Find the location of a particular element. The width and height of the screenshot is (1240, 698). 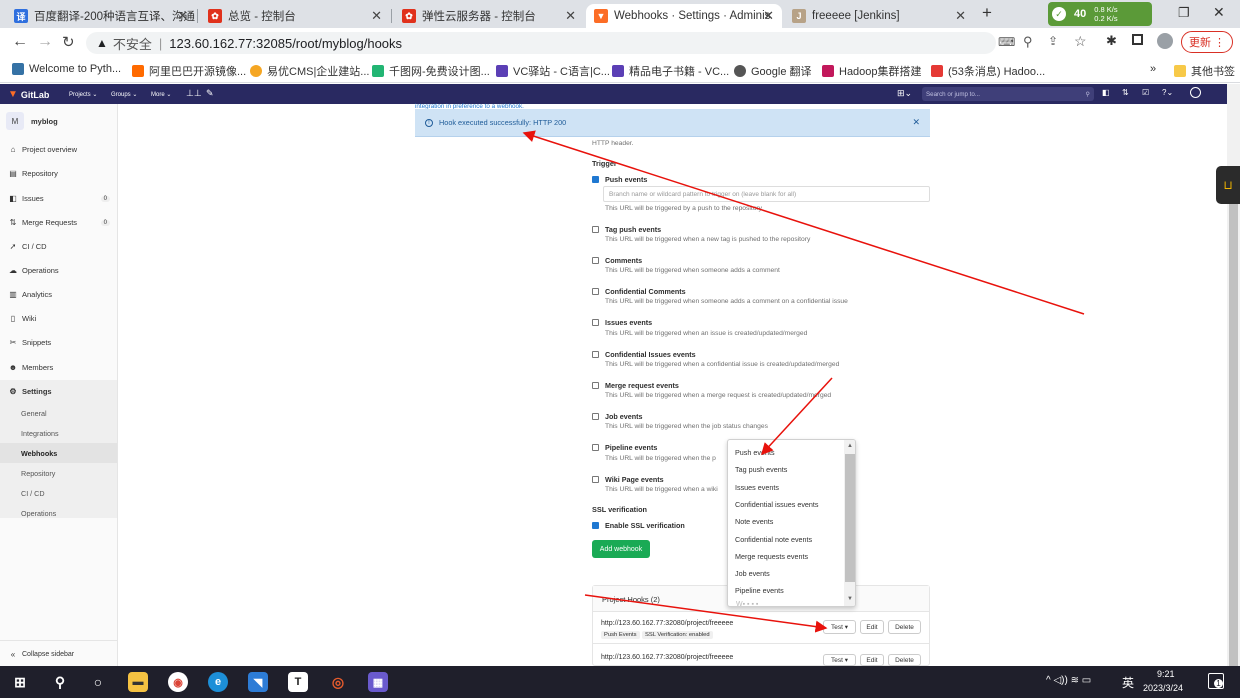

browser-tab: ✿ 总览 - 控制台 ✕ is located at coordinates (295, 16).